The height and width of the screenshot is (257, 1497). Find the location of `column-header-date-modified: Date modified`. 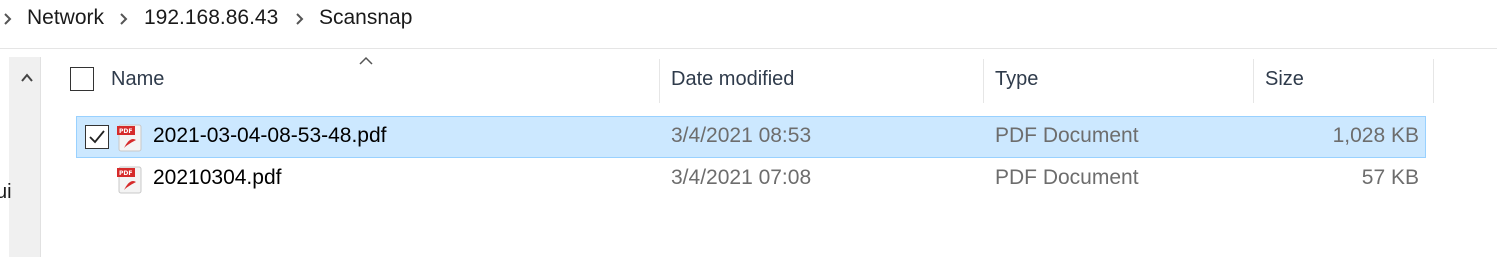

column-header-date-modified: Date modified is located at coordinates (732, 79).